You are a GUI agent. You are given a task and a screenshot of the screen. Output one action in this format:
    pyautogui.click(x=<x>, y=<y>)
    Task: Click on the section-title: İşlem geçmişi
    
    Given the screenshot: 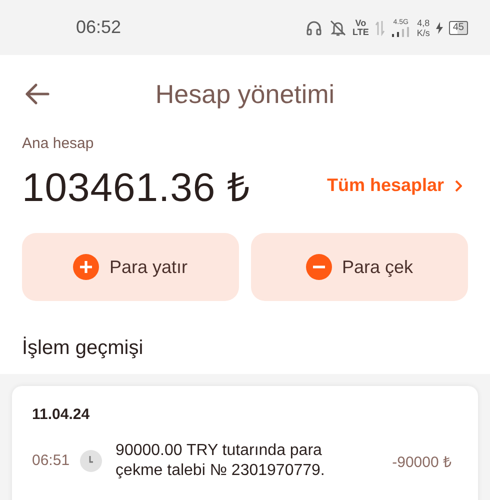 What is the action you would take?
    pyautogui.click(x=82, y=348)
    